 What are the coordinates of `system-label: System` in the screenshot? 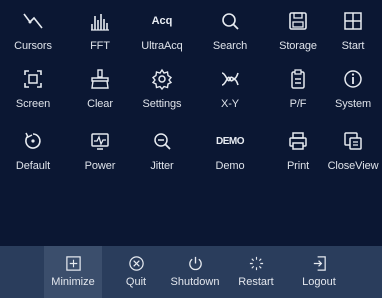 It's located at (353, 104).